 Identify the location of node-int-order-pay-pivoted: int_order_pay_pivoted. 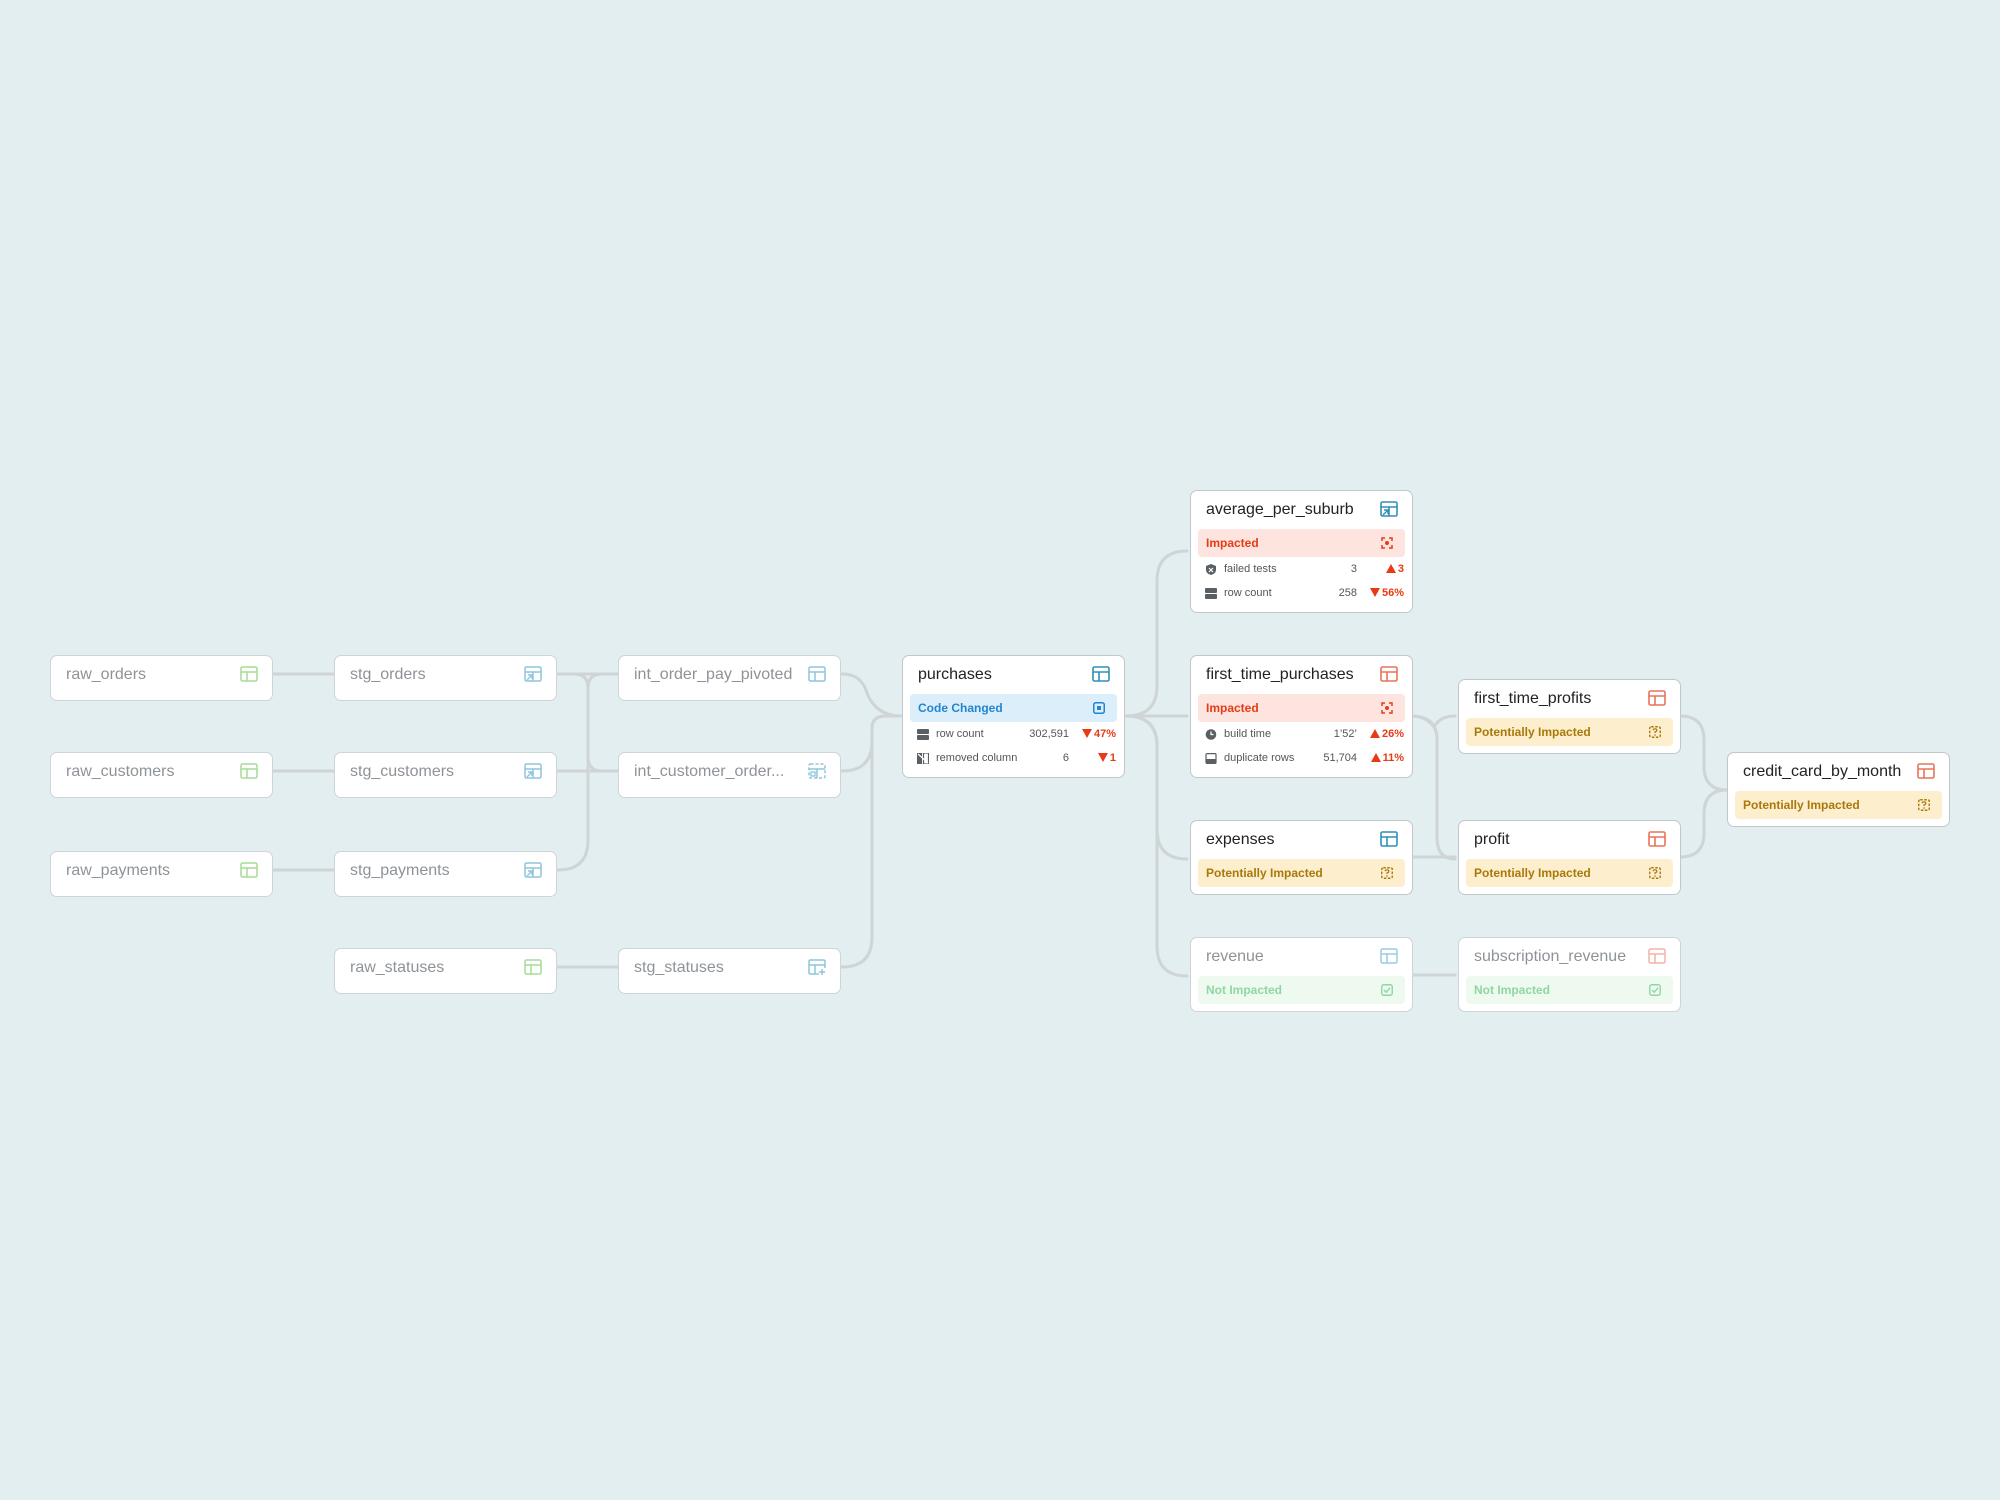
(729, 678).